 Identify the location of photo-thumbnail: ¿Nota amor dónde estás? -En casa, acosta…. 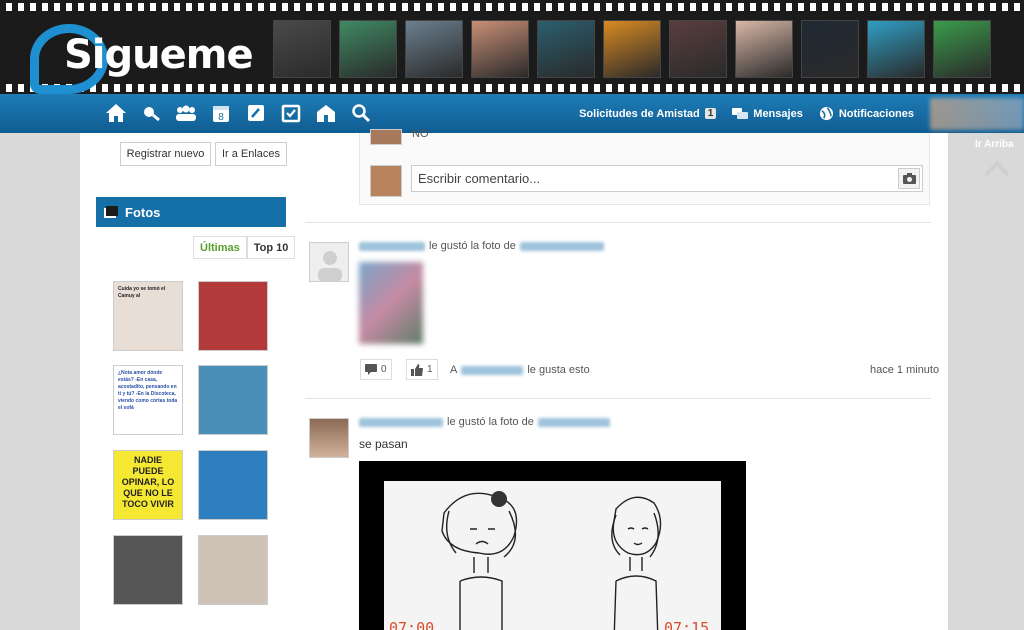
(148, 400).